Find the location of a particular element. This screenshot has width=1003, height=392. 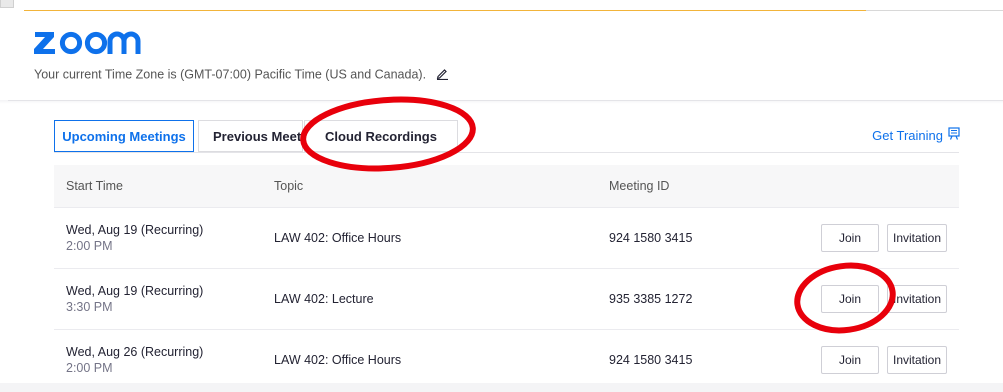

get-training-link: Get Training is located at coordinates (916, 135).